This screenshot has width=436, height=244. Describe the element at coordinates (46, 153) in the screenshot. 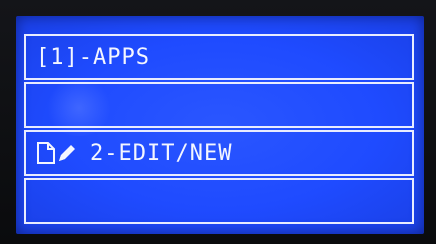

I see `document-icon` at that location.